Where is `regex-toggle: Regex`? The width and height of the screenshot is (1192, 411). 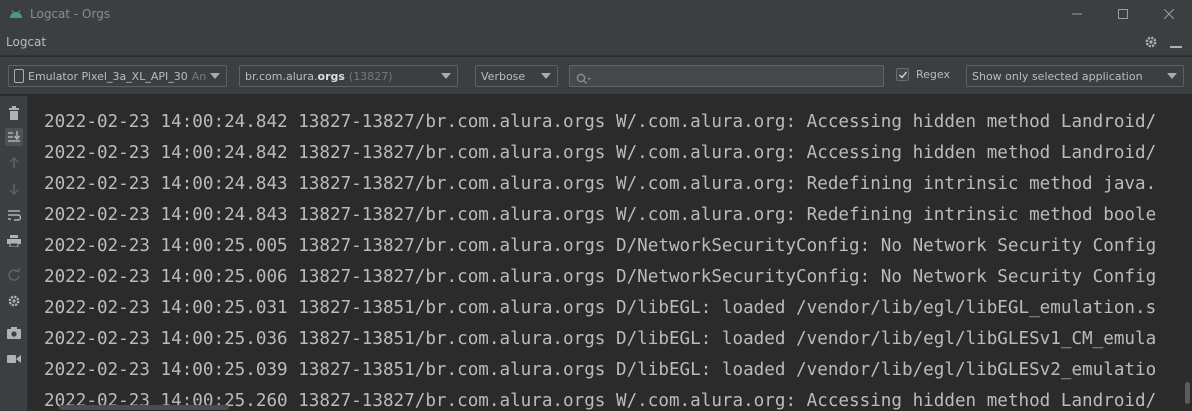
regex-toggle: Regex is located at coordinates (923, 74).